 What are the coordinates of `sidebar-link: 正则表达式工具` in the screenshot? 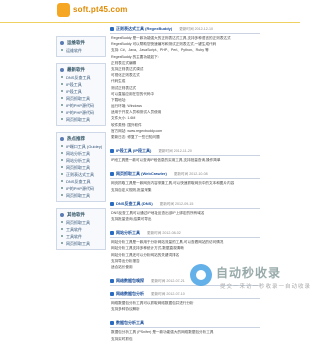 It's located at (81, 174).